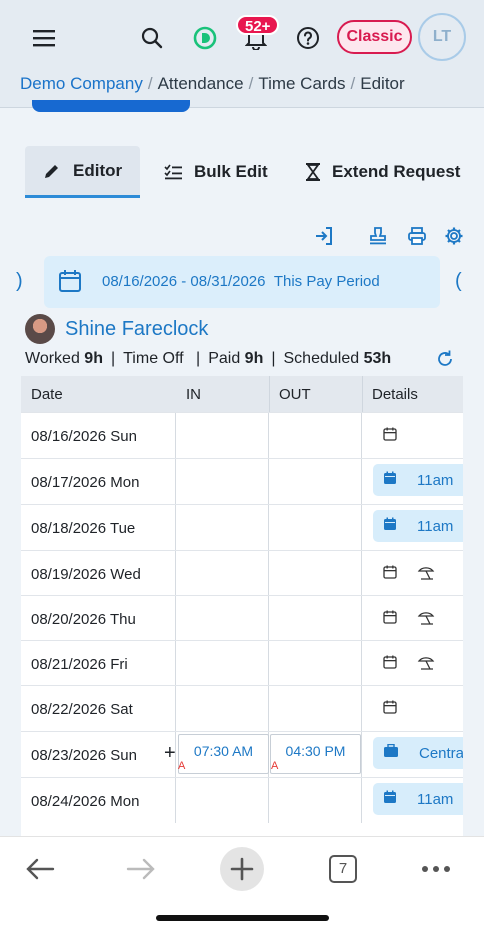 Image resolution: width=484 pixels, height=932 pixels. What do you see at coordinates (51, 171) in the screenshot?
I see `pencil-icon` at bounding box center [51, 171].